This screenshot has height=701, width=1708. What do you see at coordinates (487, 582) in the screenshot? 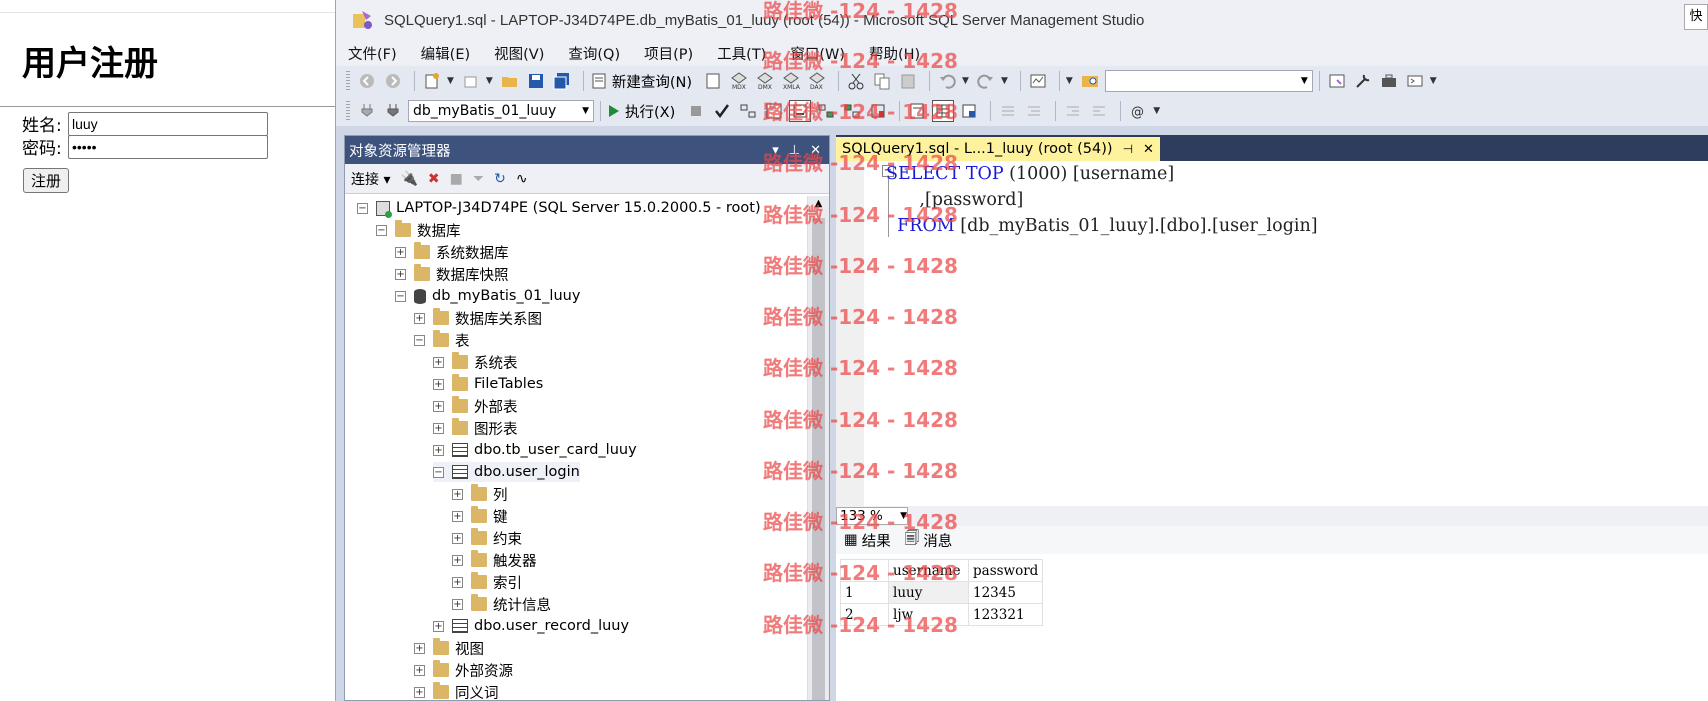
I see `tree-node: + 索引` at bounding box center [487, 582].